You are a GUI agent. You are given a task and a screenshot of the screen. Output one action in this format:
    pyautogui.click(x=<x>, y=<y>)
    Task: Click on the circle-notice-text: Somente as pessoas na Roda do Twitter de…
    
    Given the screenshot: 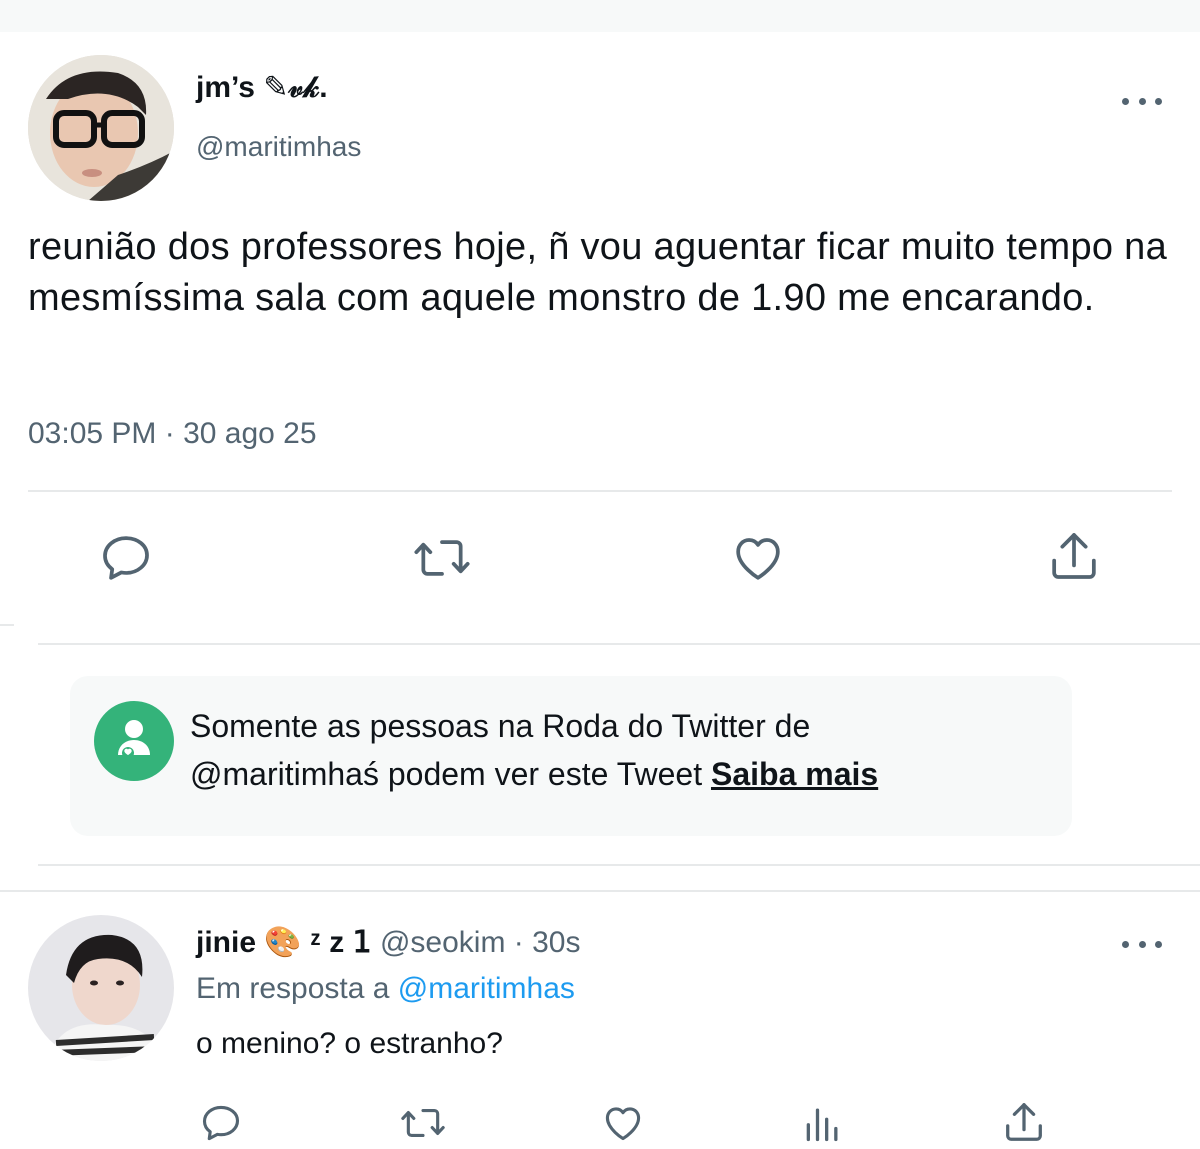 What is the action you would take?
    pyautogui.click(x=620, y=750)
    